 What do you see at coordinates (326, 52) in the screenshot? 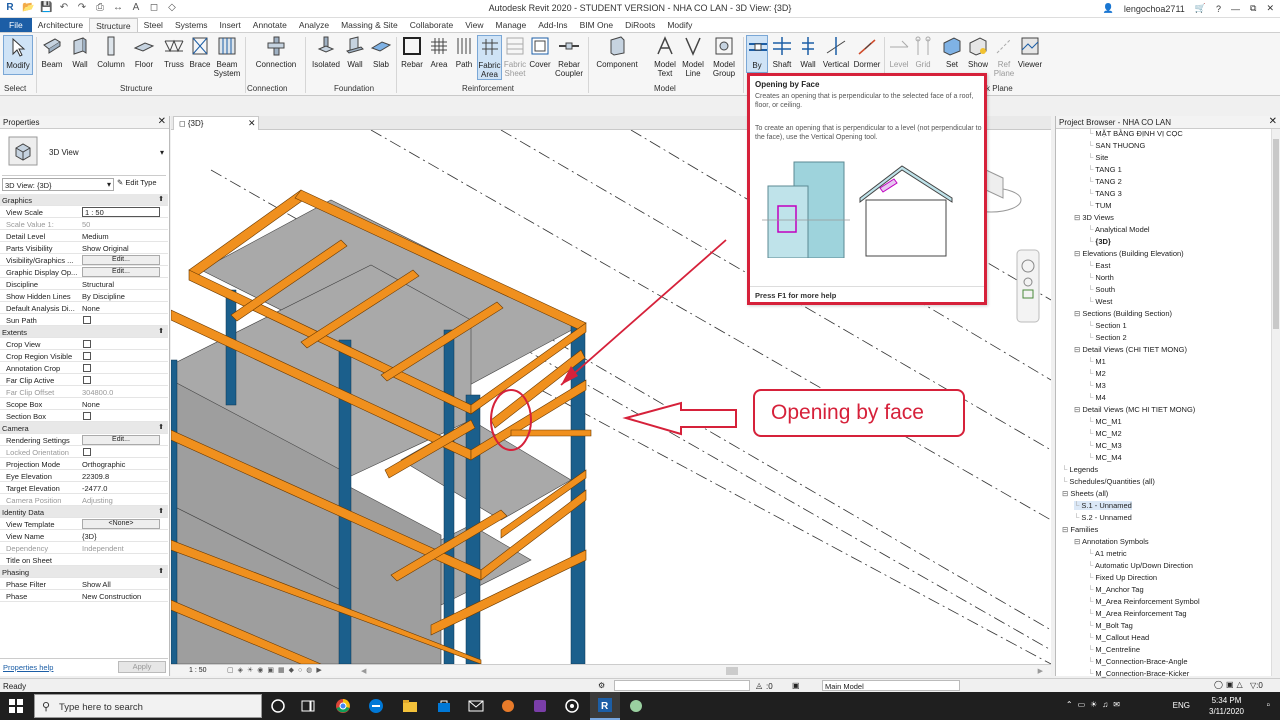
I see `isolated-button: Isolated` at bounding box center [326, 52].